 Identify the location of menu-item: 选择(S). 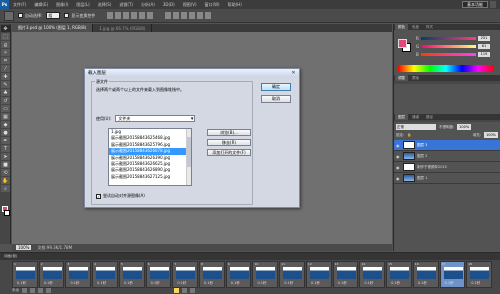
(105, 5).